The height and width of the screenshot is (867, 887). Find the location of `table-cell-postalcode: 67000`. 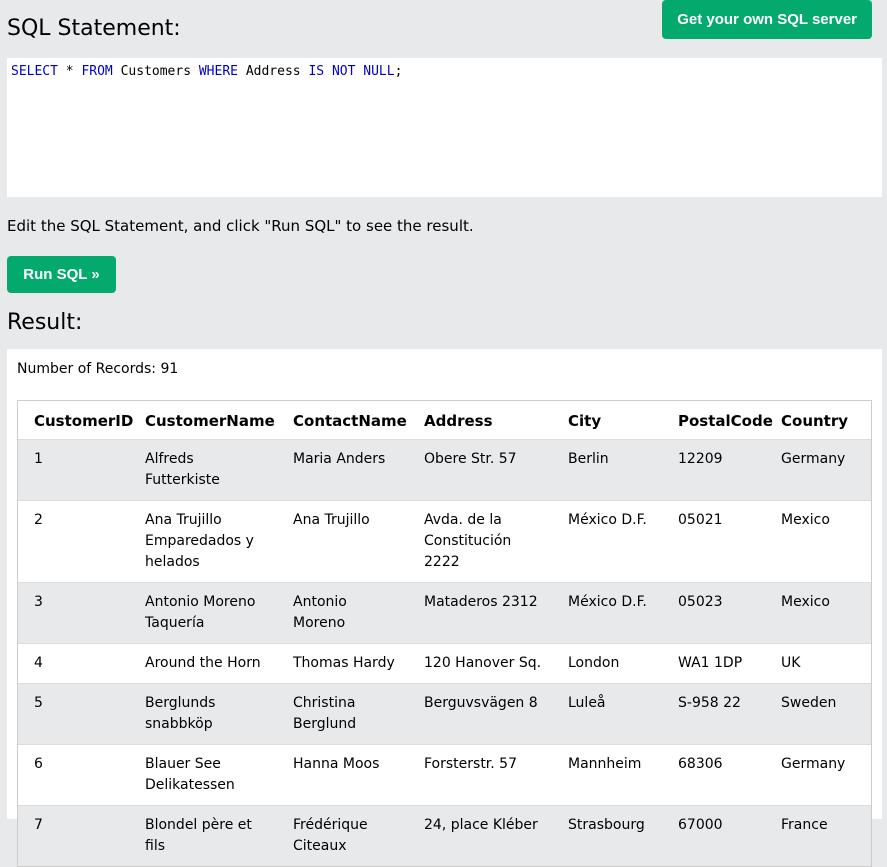

table-cell-postalcode: 67000 is located at coordinates (713, 835).